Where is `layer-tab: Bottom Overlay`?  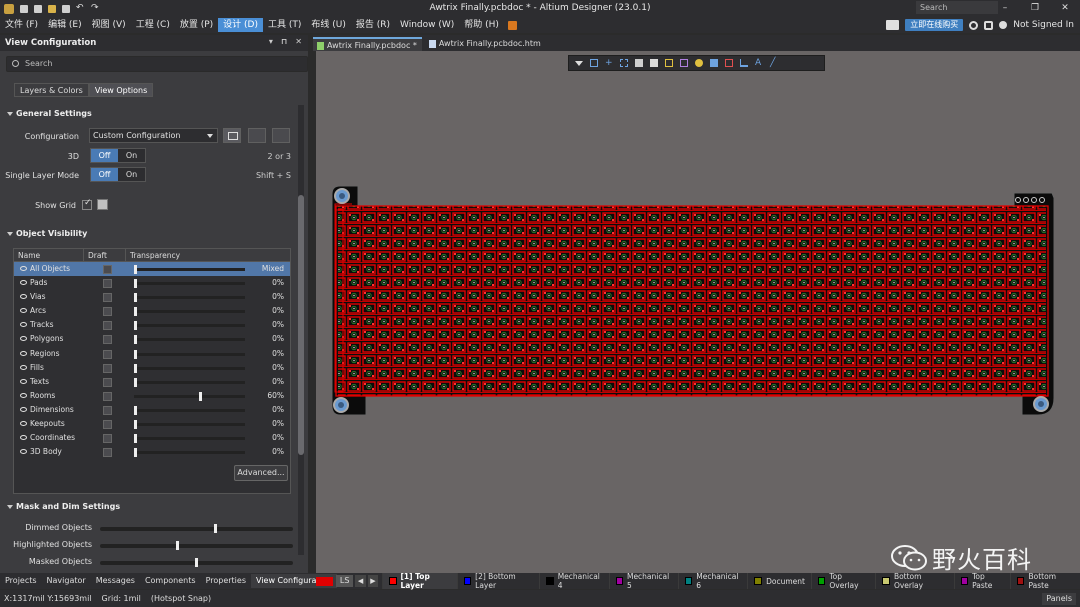 layer-tab: Bottom Overlay is located at coordinates (914, 581).